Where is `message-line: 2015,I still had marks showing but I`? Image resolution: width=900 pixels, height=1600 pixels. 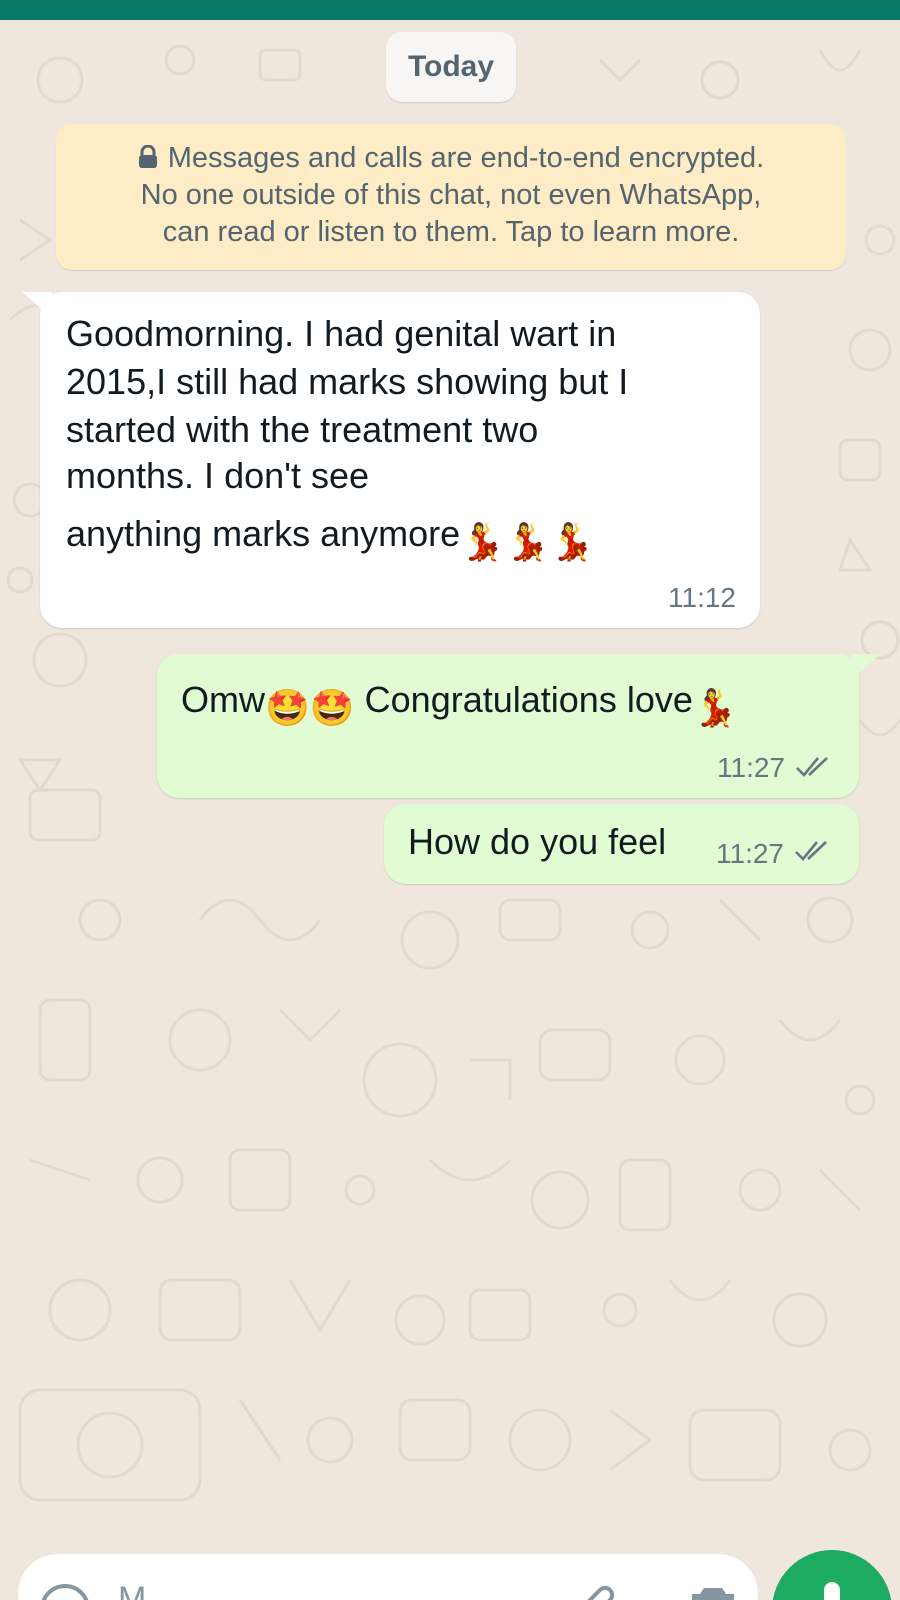
message-line: 2015,I still had marks showing but I is located at coordinates (347, 381).